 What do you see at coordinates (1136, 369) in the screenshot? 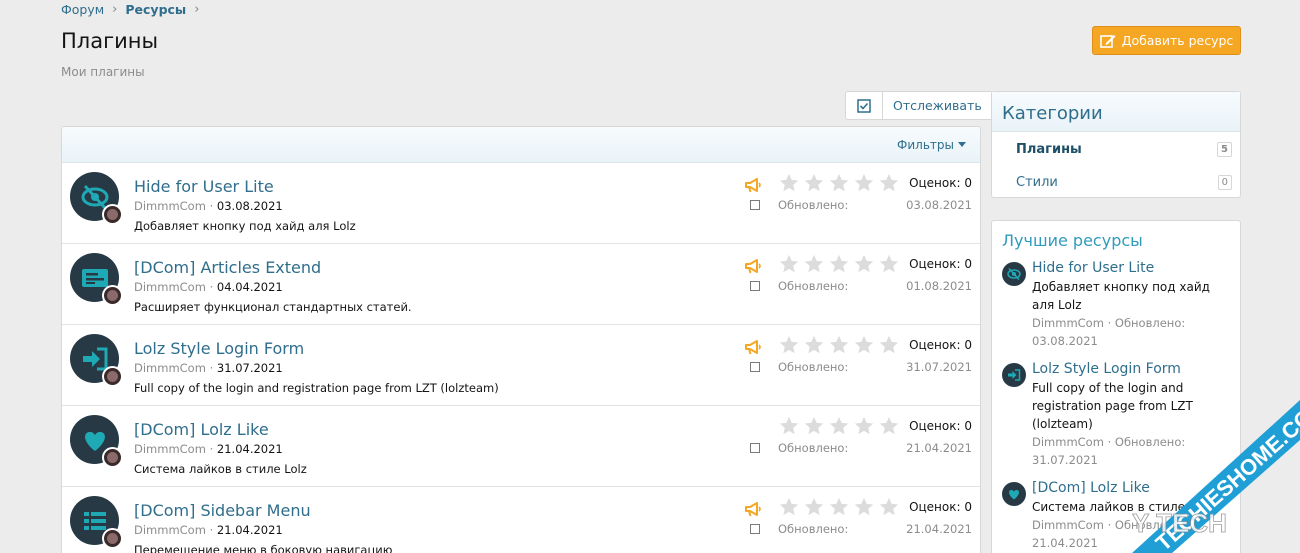
I see `best-resource-title: Lolz Style Login Form` at bounding box center [1136, 369].